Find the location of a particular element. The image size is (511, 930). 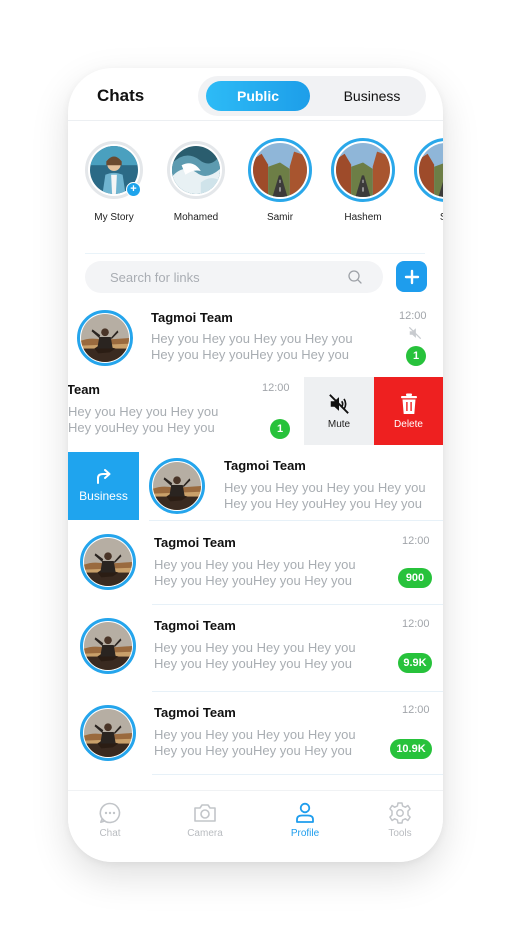

story-samir: Samir is located at coordinates (280, 180).